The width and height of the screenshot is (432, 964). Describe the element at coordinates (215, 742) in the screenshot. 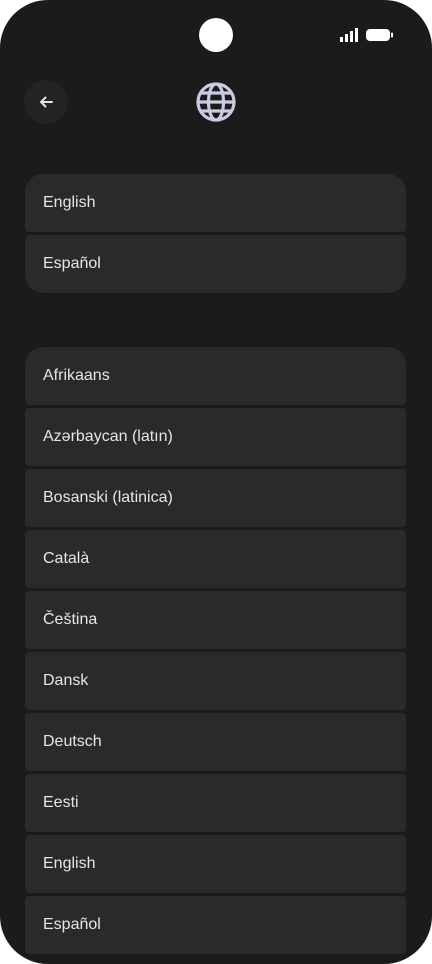

I see `language-item: Deutsch` at that location.